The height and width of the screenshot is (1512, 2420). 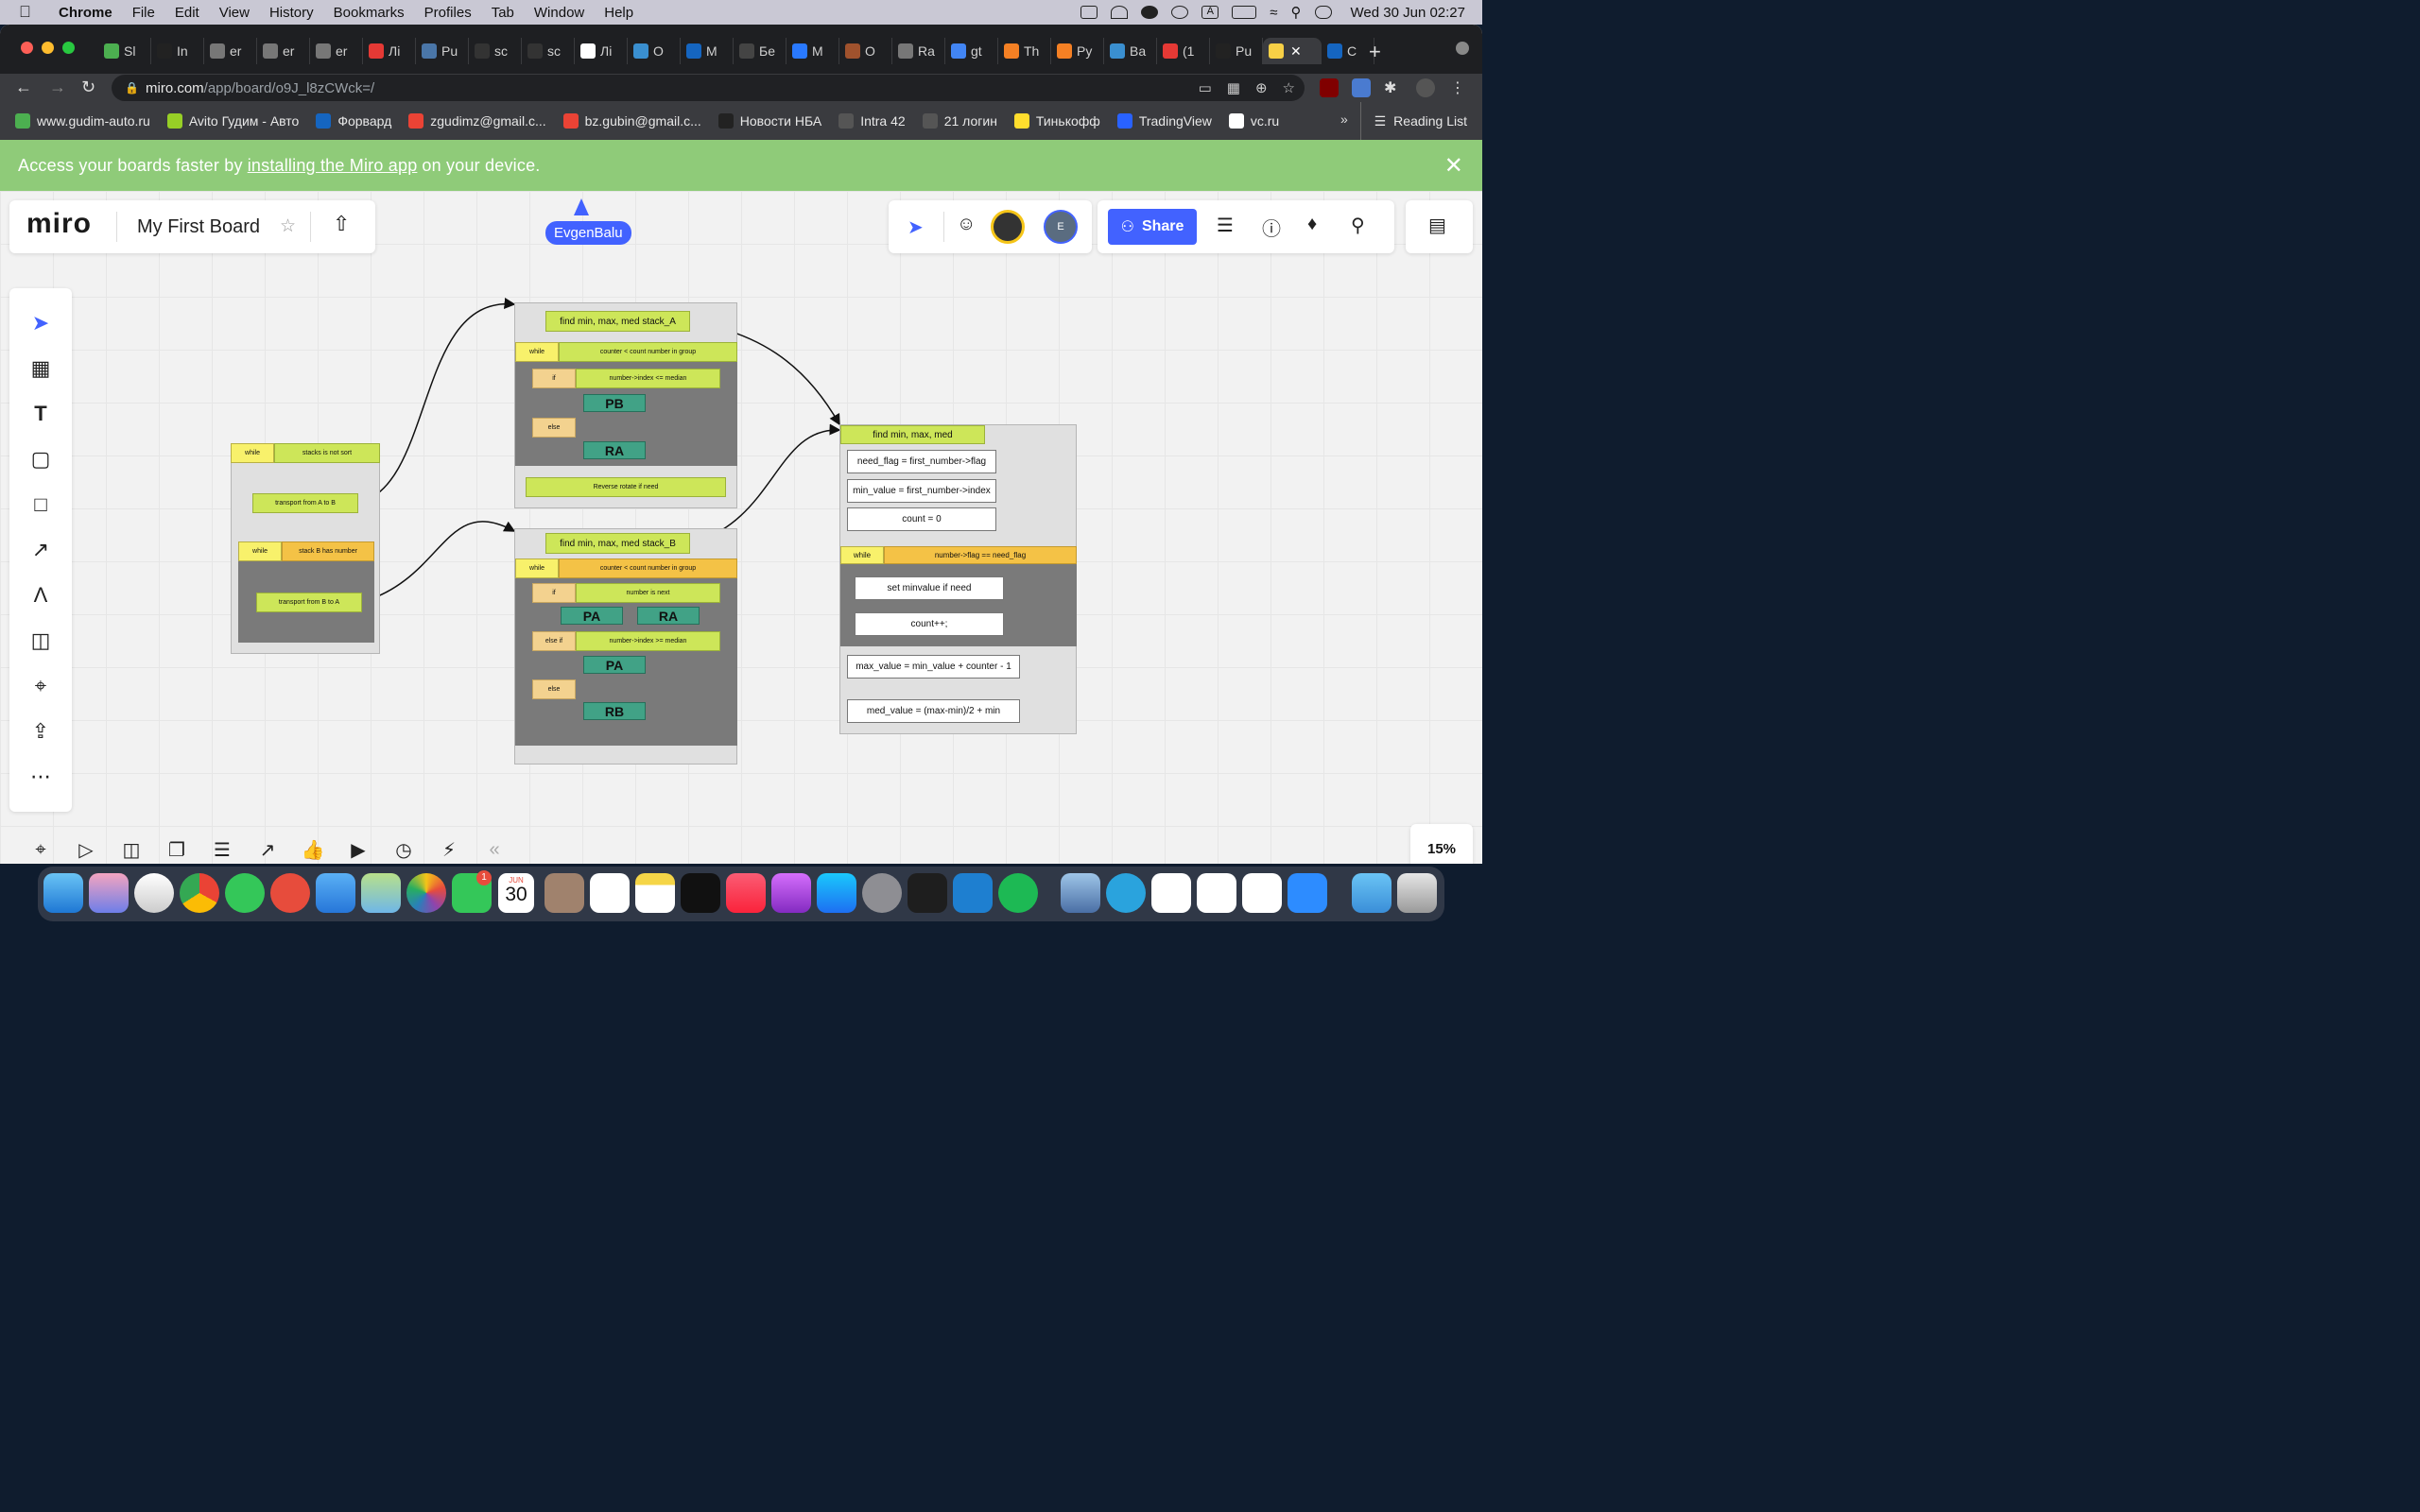 What do you see at coordinates (913, 434) in the screenshot?
I see `func-title: find min, max, med` at bounding box center [913, 434].